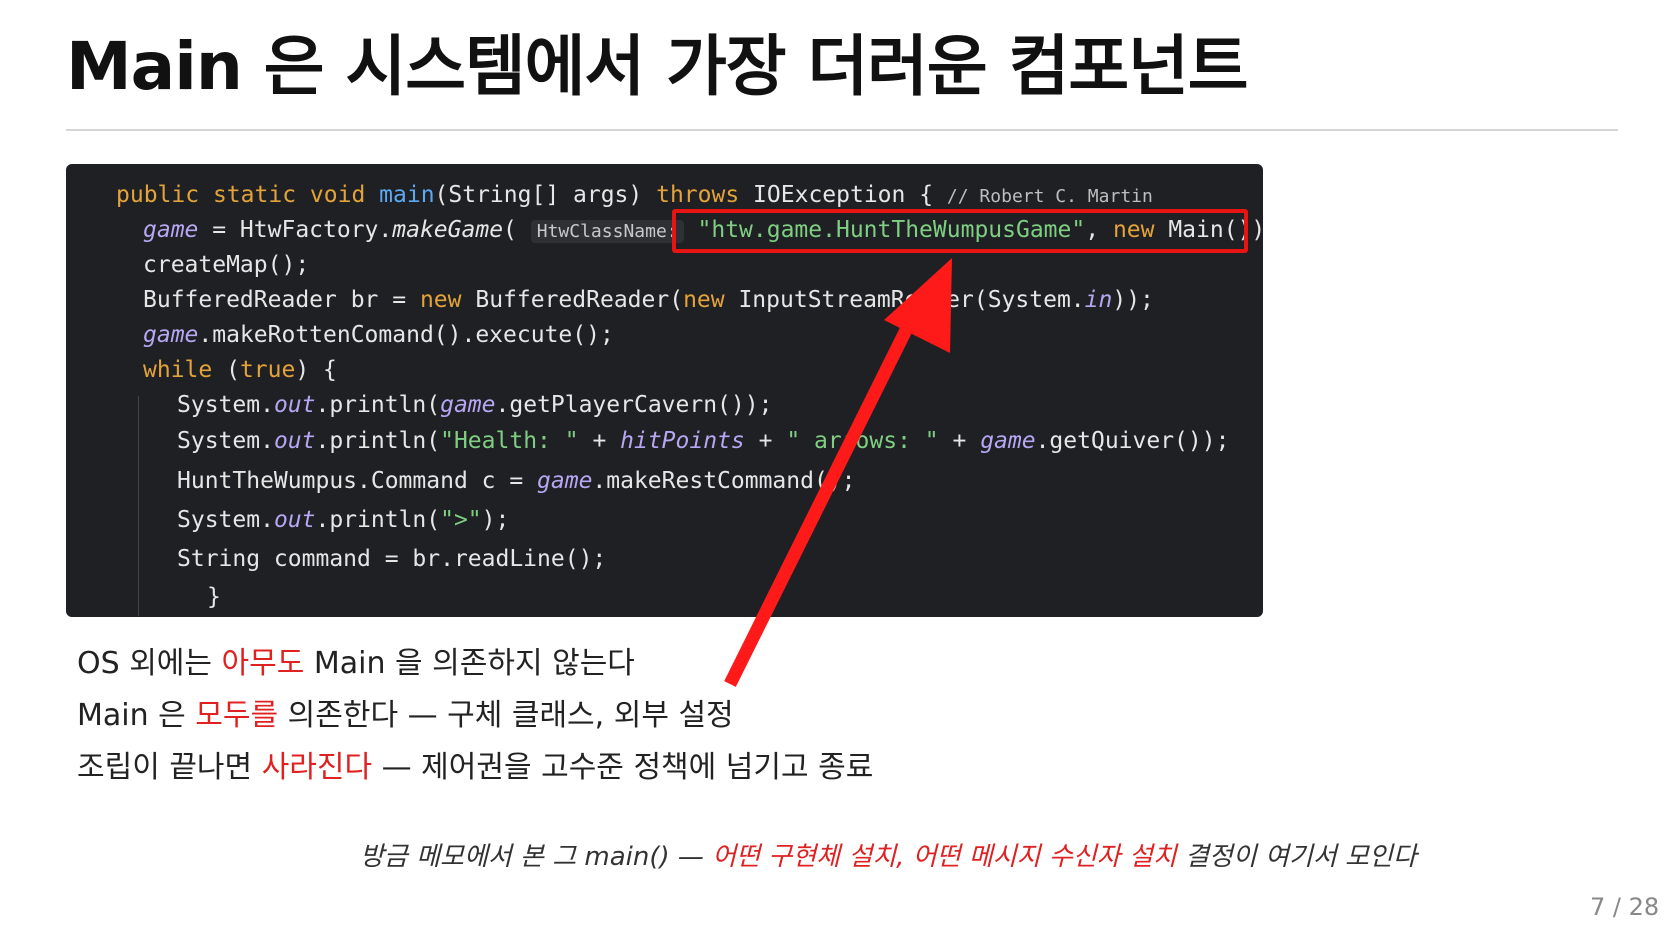 Image resolution: width=1679 pixels, height=937 pixels. Describe the element at coordinates (1625, 907) in the screenshot. I see `page-number: 7 / 28` at that location.